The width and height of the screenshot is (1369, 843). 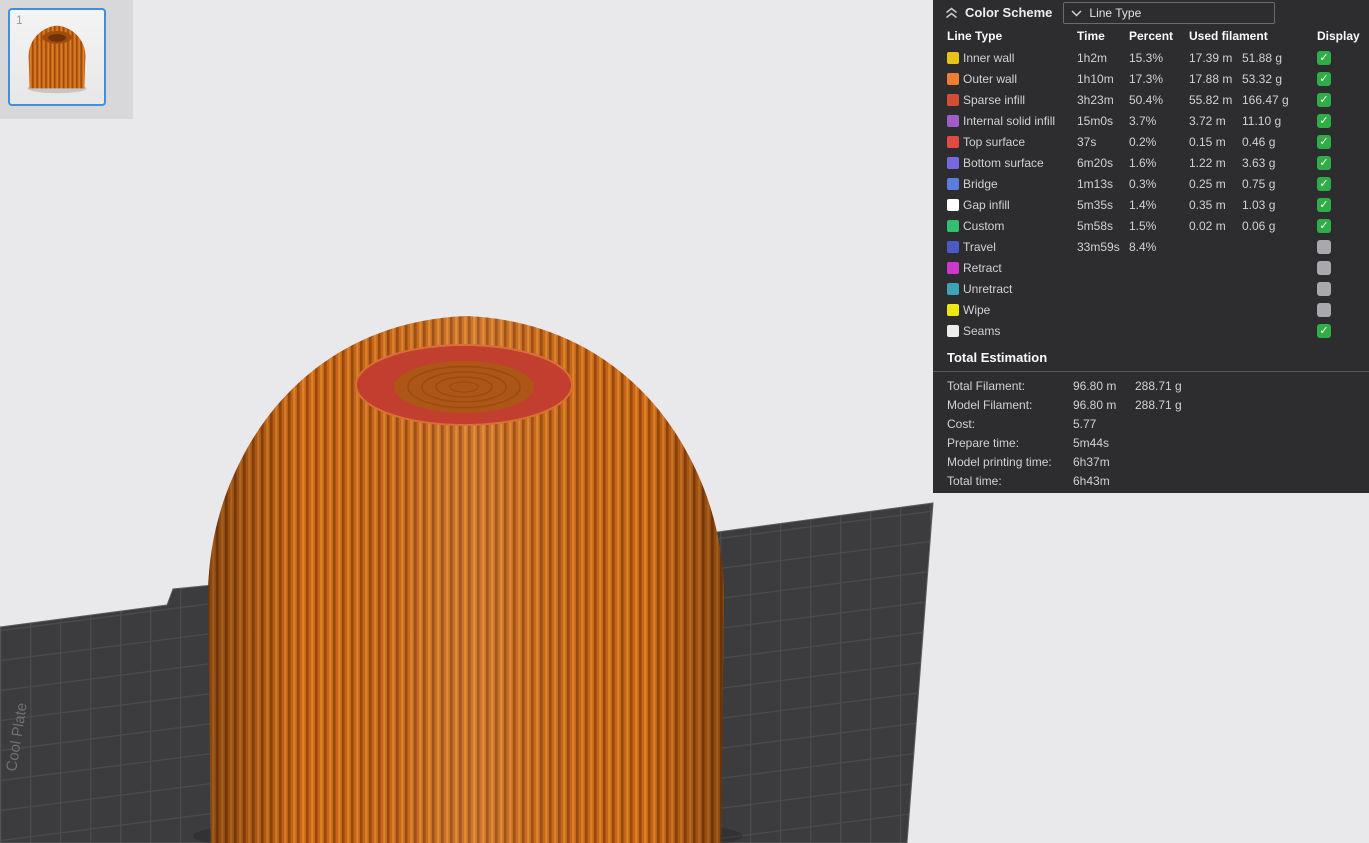 What do you see at coordinates (57, 57) in the screenshot?
I see `plate-thumbnail: 1` at bounding box center [57, 57].